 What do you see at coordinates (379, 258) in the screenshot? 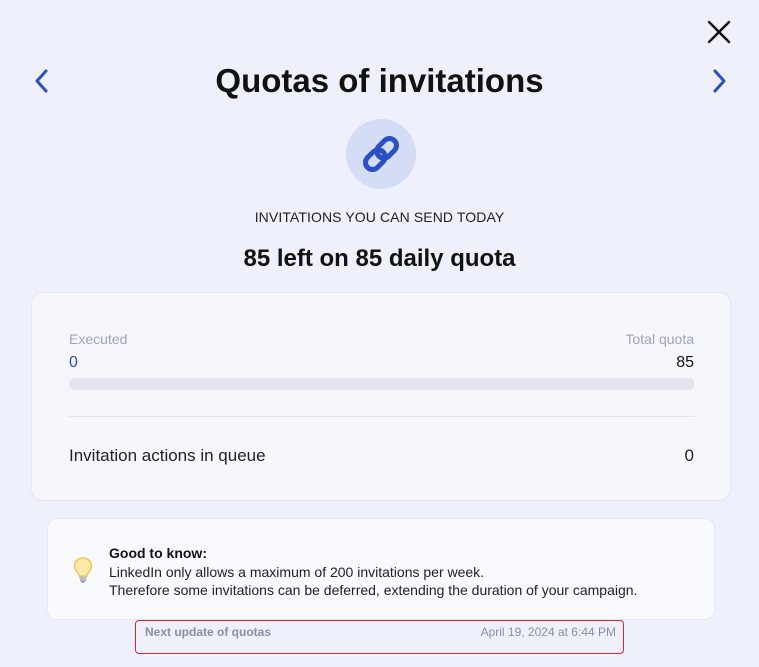
I see `quota-headline: 85 left on 85 daily quota` at bounding box center [379, 258].